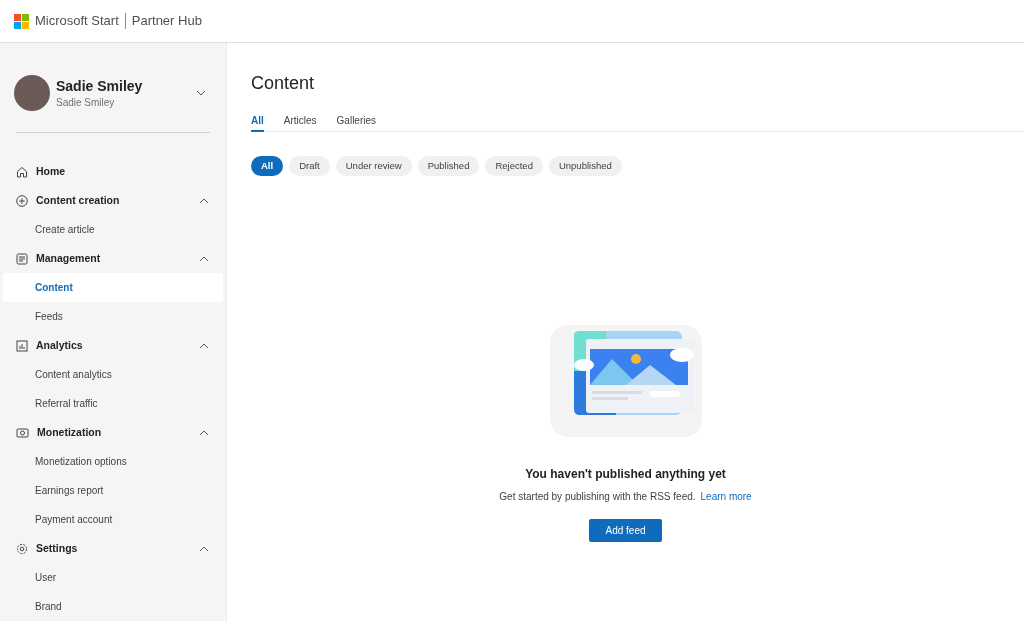  I want to click on avatar, so click(32, 93).